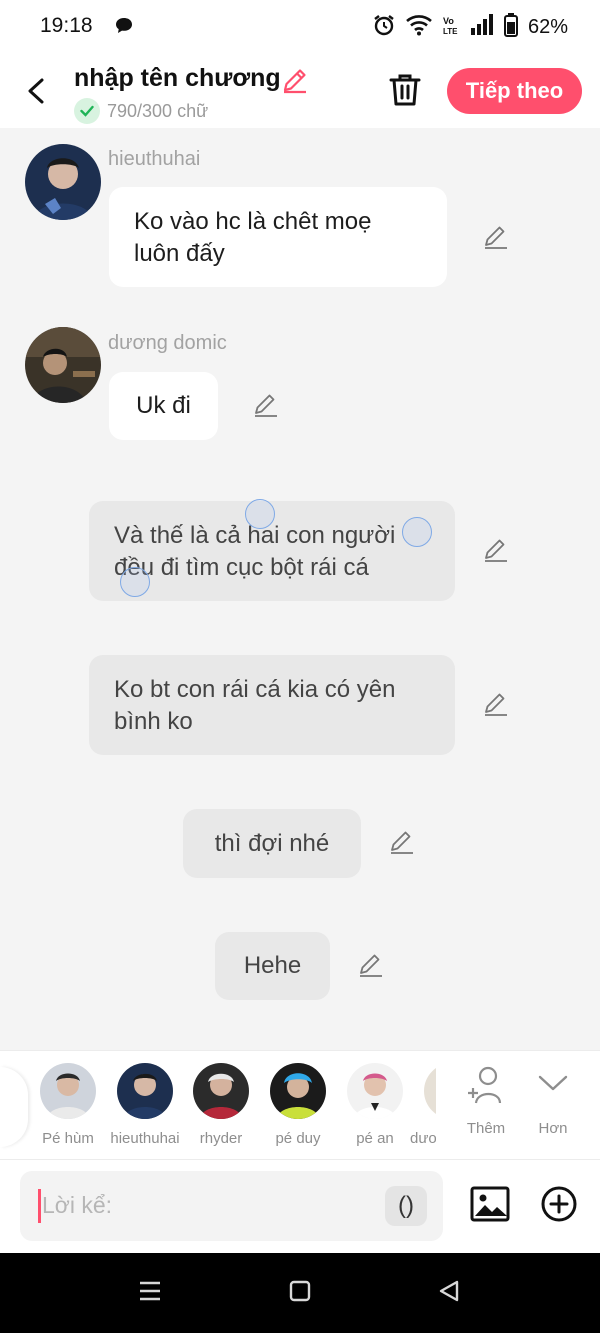  I want to click on battery-percent: 62%, so click(547, 27).